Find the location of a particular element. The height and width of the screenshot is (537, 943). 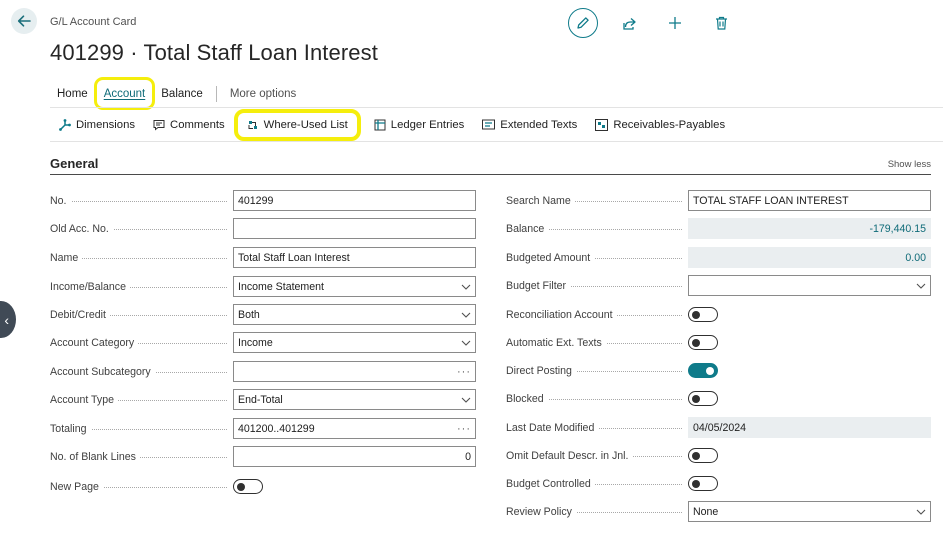

field-blocked: Blocked is located at coordinates (612, 398).